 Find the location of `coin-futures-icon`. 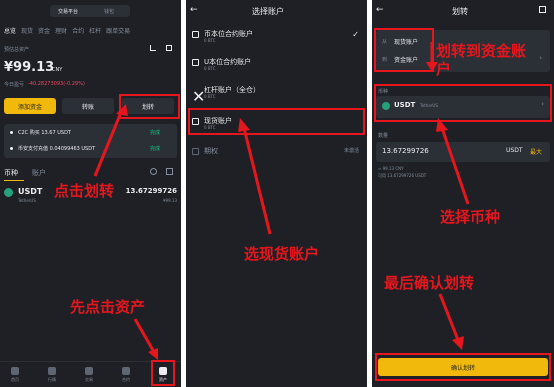

coin-futures-icon is located at coordinates (195, 34).